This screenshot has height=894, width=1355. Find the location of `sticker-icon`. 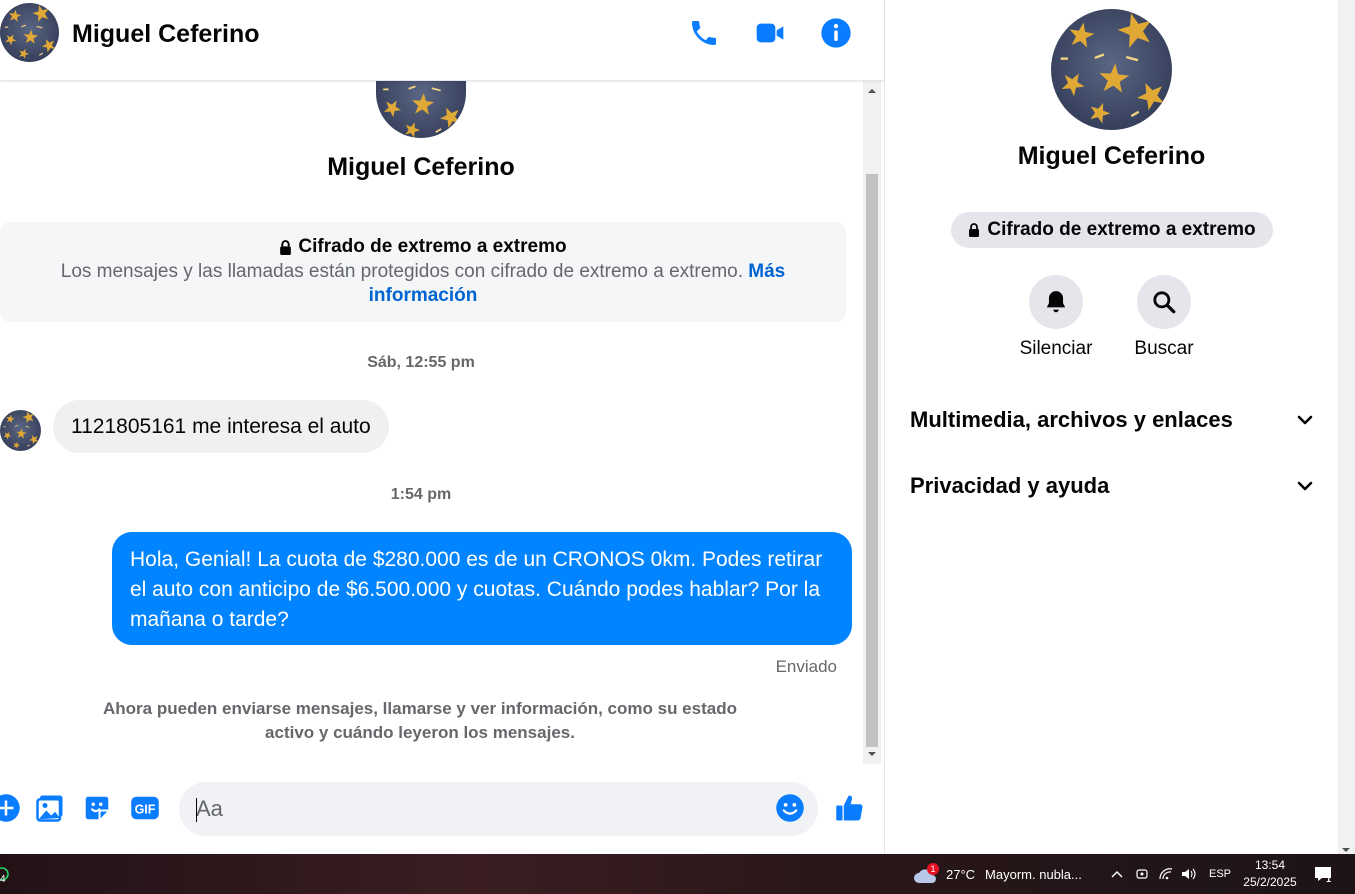

sticker-icon is located at coordinates (97, 808).